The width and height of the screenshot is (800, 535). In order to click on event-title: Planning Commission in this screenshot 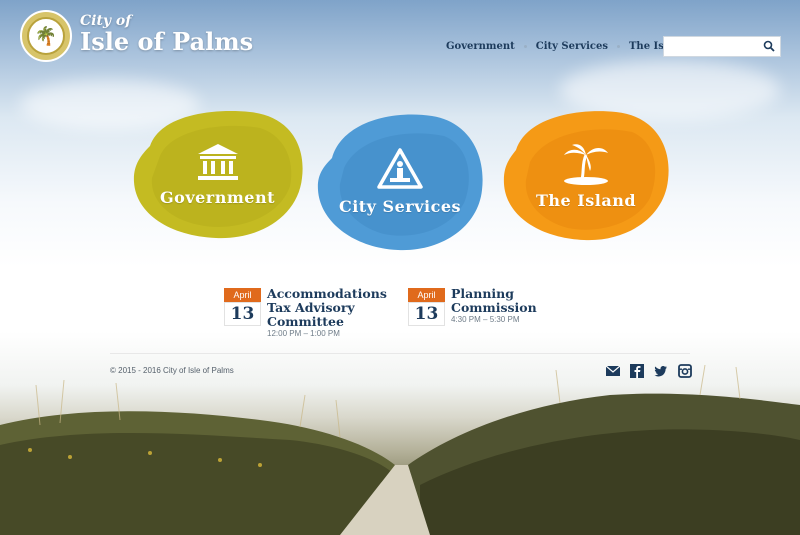, I will do `click(521, 301)`.